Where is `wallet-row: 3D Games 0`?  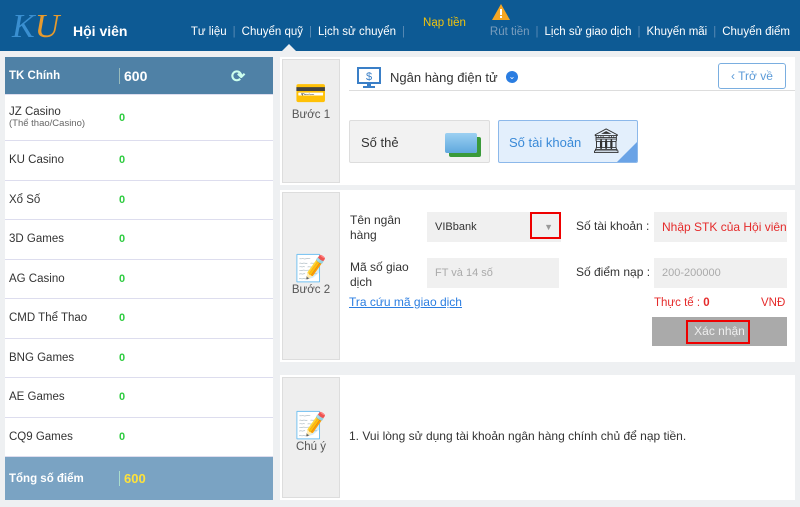
wallet-row: 3D Games 0 is located at coordinates (139, 240).